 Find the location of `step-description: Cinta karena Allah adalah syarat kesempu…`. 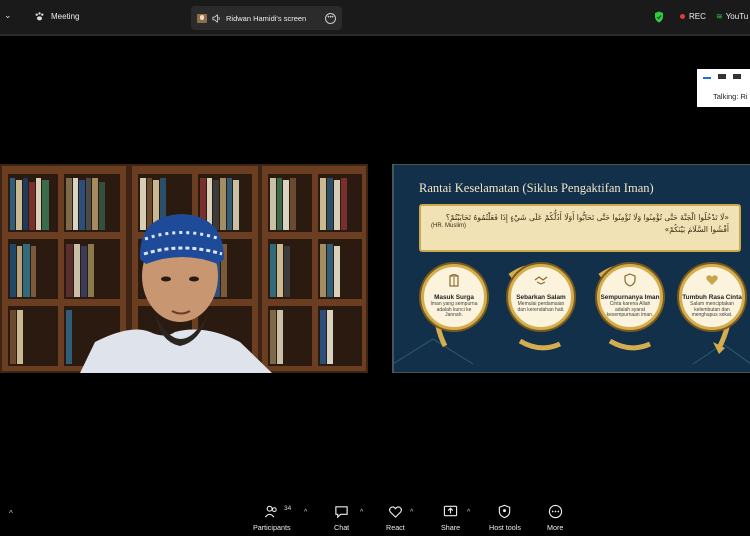

step-description: Cinta karena Allah adalah syarat kesempu… is located at coordinates (630, 310).